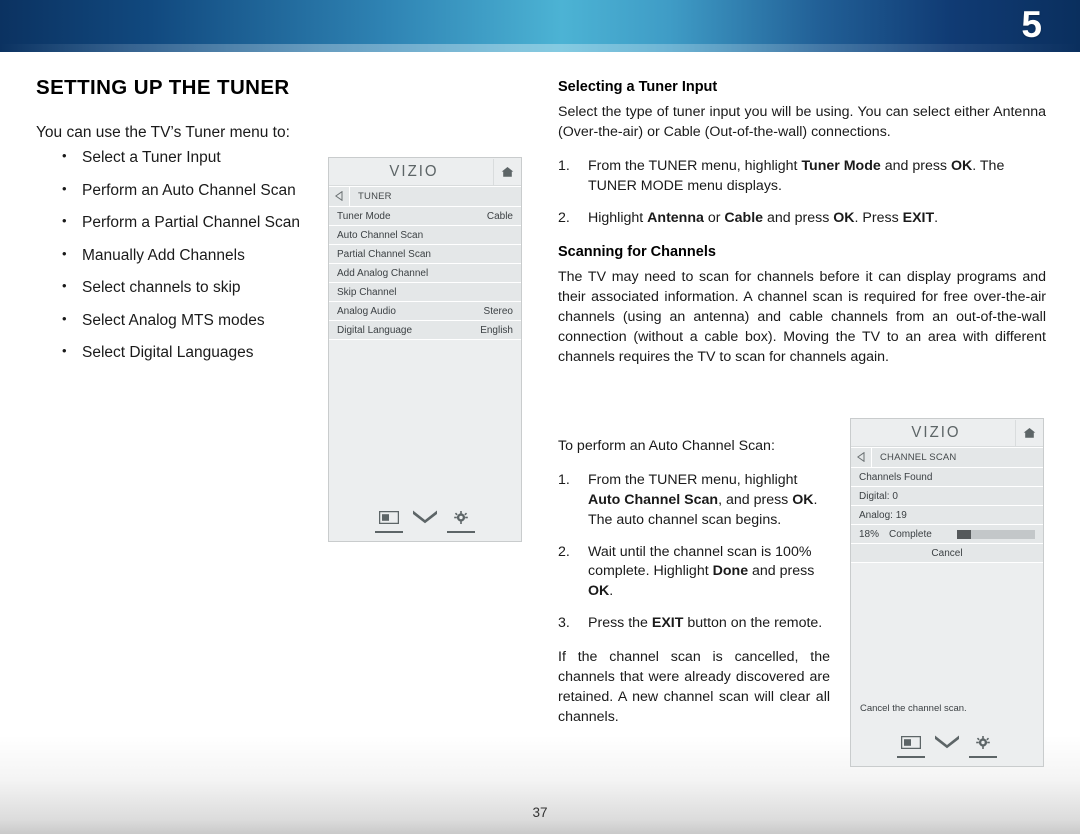  Describe the element at coordinates (996, 534) in the screenshot. I see `progress-bar-track` at that location.